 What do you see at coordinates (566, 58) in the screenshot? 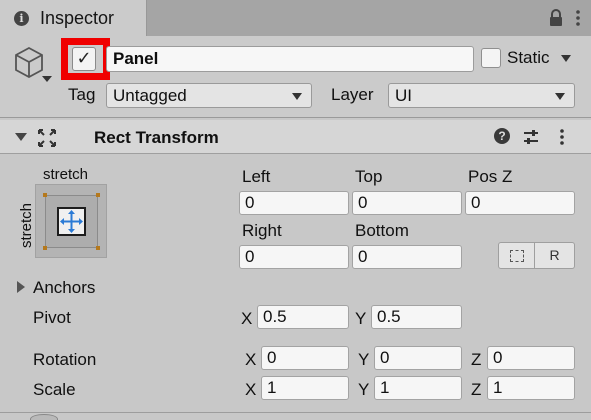
I see `static-dropdown-arrow-icon` at bounding box center [566, 58].